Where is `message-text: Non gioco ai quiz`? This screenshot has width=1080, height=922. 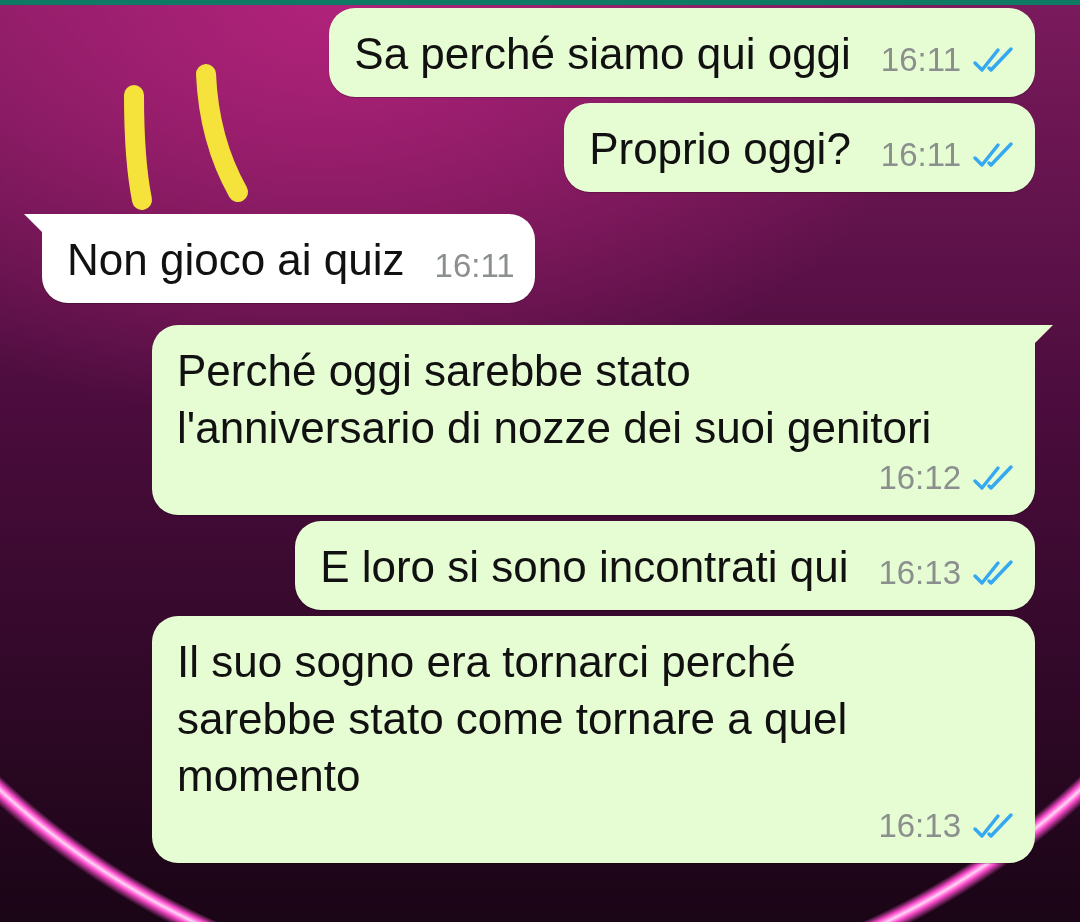
message-text: Non gioco ai quiz is located at coordinates (236, 260).